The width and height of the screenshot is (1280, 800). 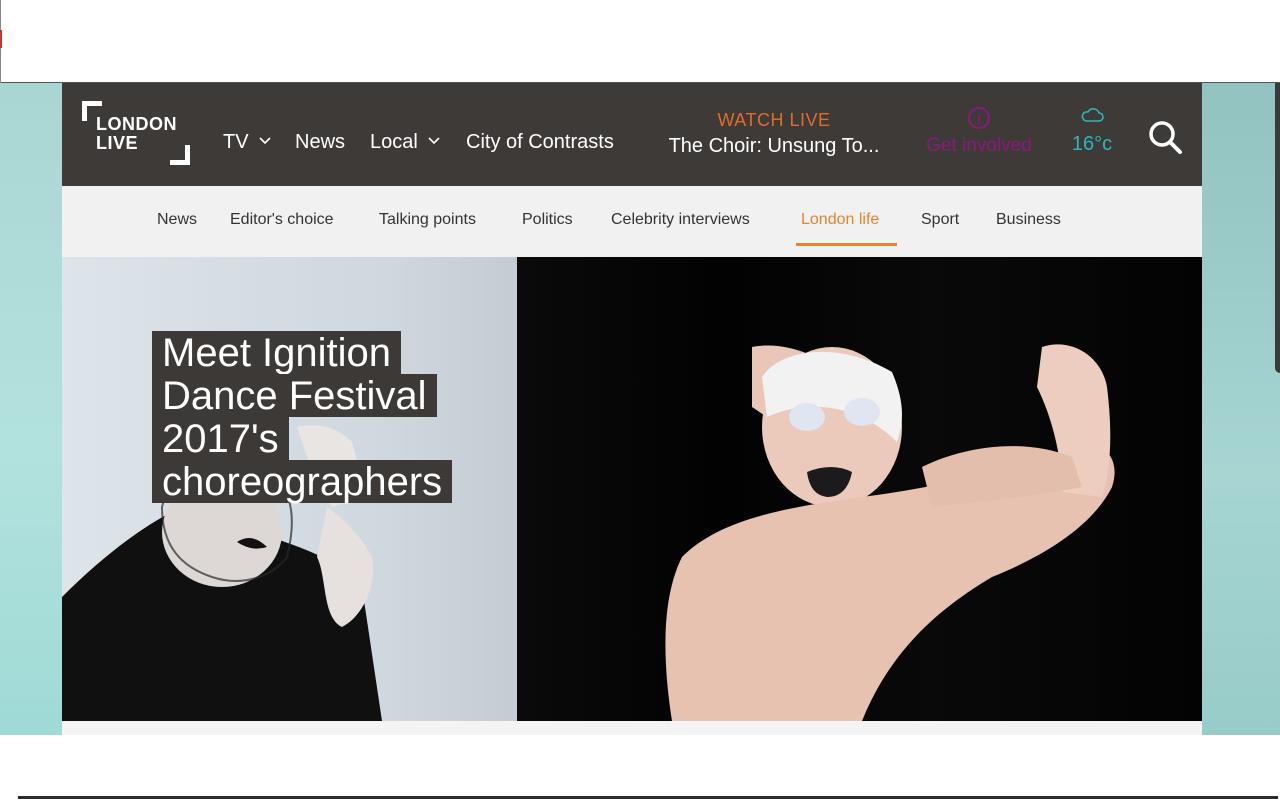 What do you see at coordinates (940, 220) in the screenshot?
I see `subnav-item-sport: Sport` at bounding box center [940, 220].